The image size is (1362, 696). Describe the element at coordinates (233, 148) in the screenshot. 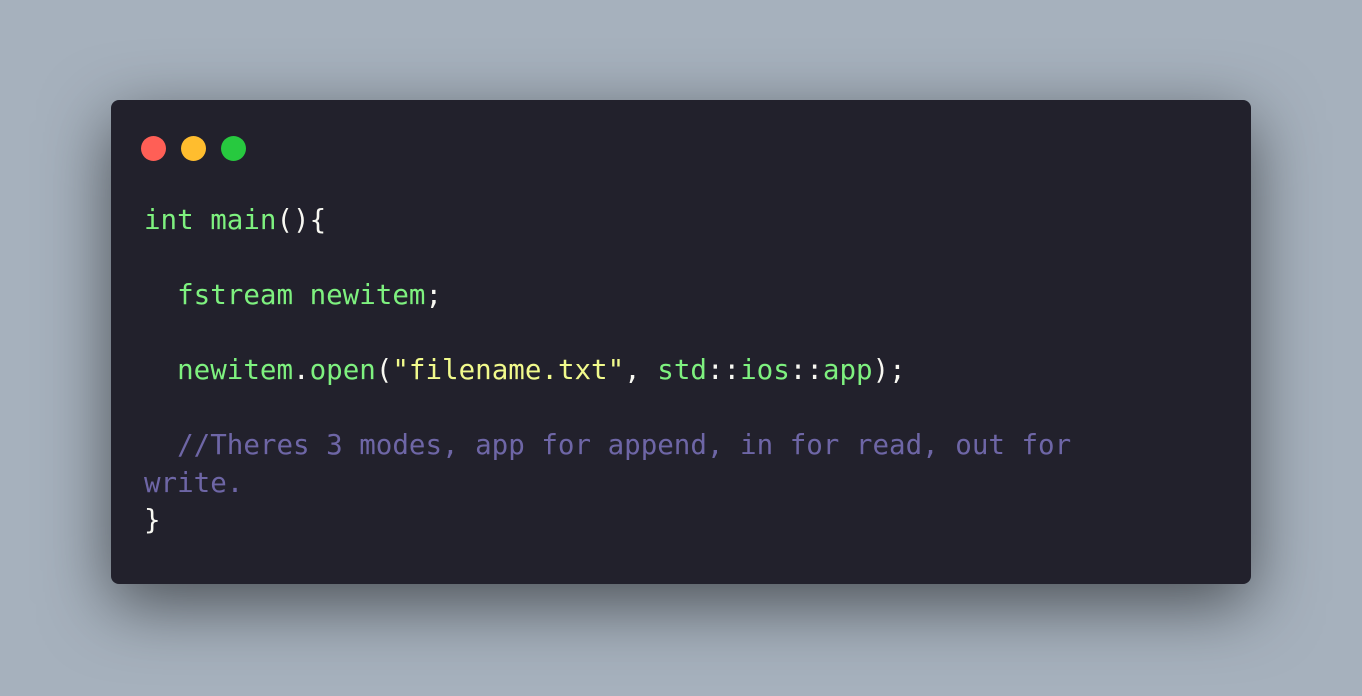

I see `maximize-icon` at that location.